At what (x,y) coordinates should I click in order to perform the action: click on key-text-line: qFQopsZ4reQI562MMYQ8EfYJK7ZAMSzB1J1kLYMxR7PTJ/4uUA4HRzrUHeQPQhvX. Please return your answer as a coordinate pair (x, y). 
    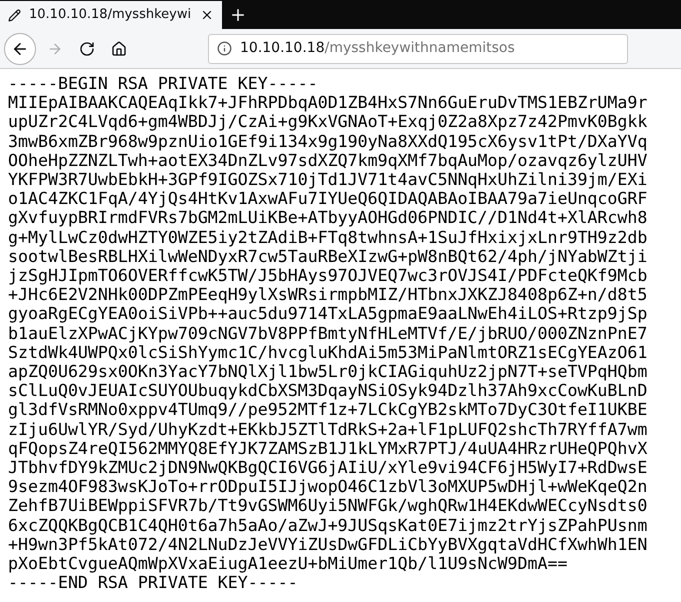
    Looking at the image, I should click on (328, 448).